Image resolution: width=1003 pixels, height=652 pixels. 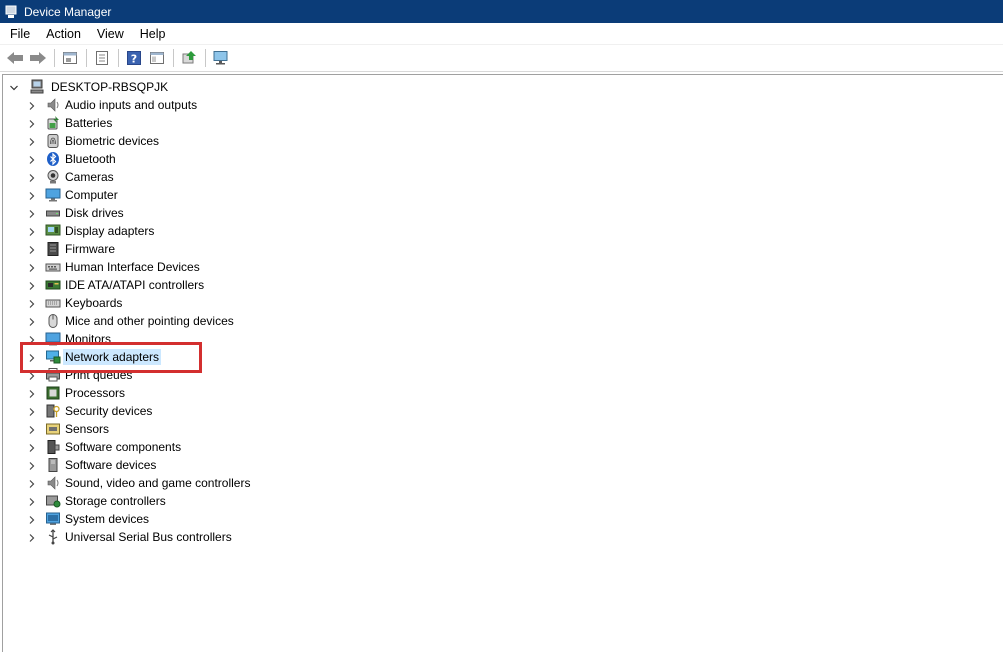 I want to click on battery-icon, so click(x=53, y=123).